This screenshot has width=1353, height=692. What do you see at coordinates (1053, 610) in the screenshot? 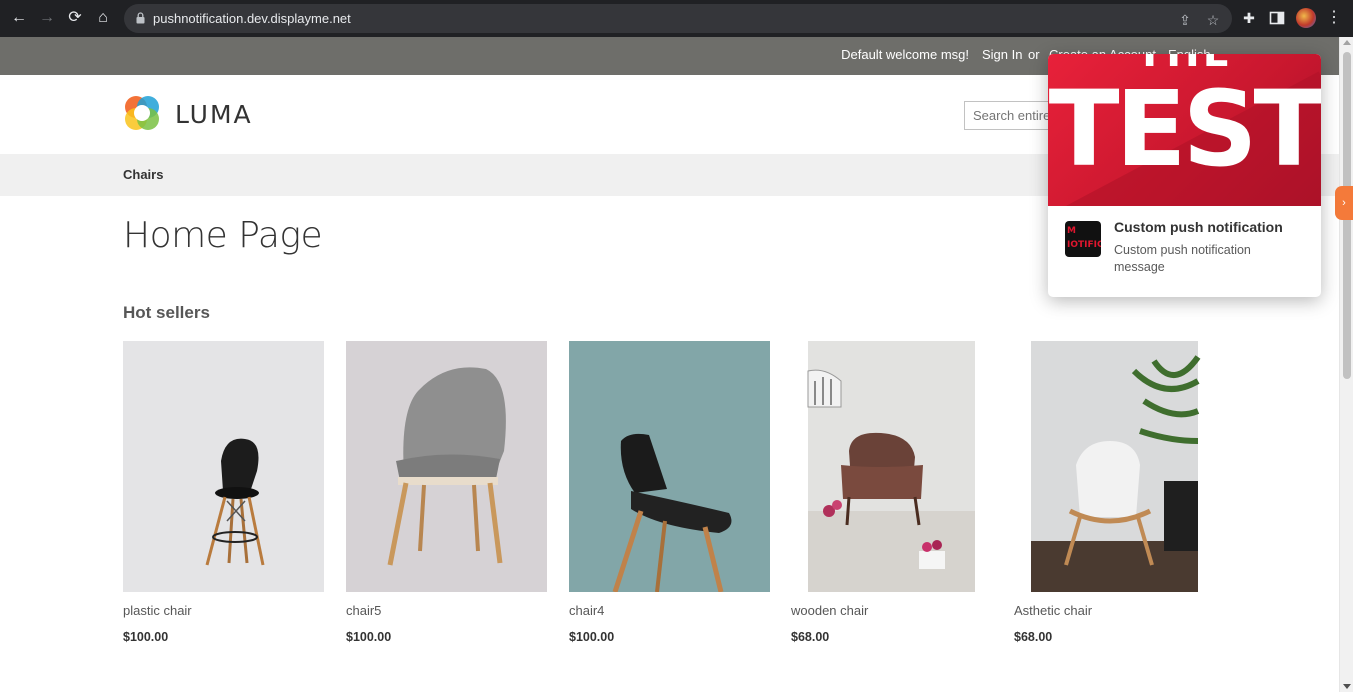
I see `product-name: Asthetic chair` at bounding box center [1053, 610].